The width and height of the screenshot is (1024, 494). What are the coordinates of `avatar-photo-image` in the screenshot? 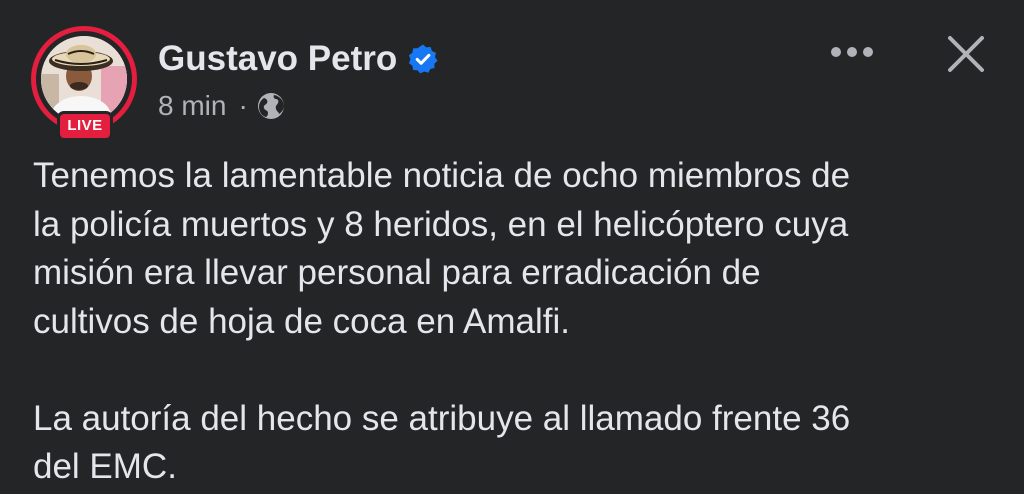 It's located at (84, 79).